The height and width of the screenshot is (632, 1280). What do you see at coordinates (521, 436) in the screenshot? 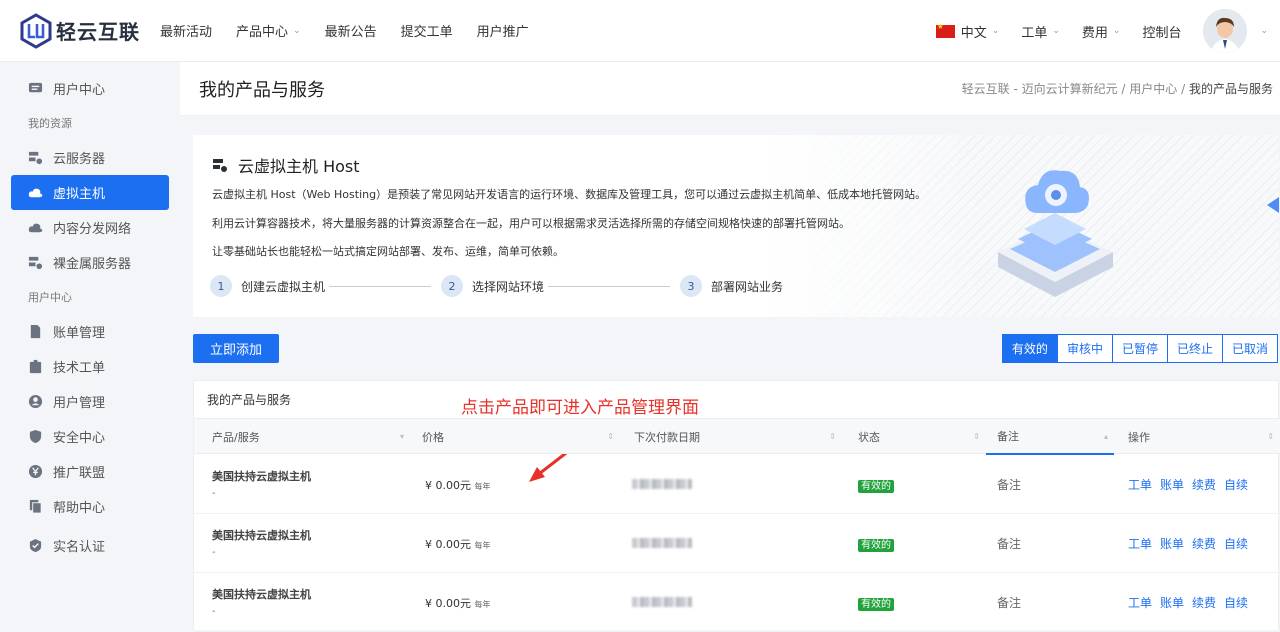
I see `column-header-price: 价格 ⇕` at bounding box center [521, 436].